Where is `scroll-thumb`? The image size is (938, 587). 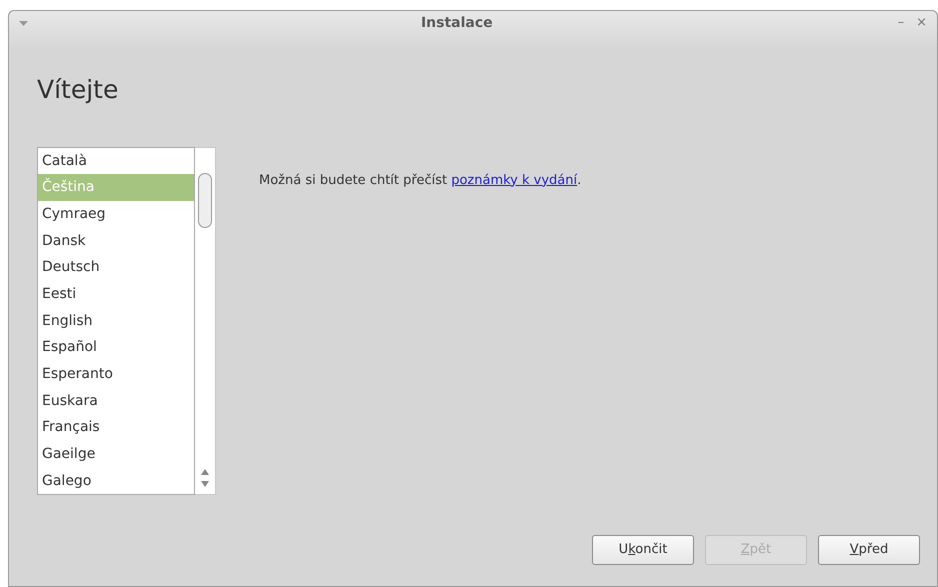
scroll-thumb is located at coordinates (205, 200).